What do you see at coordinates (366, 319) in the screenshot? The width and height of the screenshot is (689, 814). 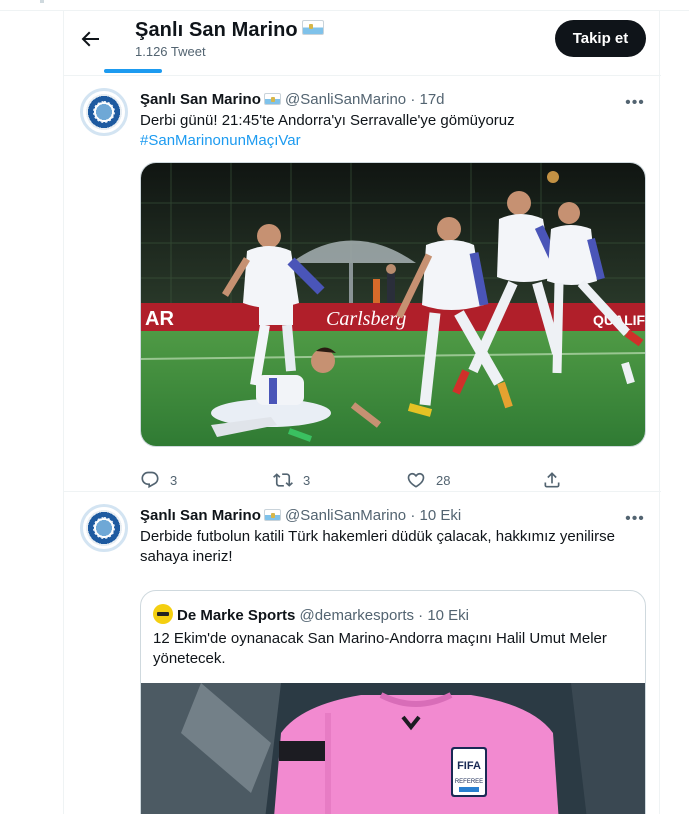 I see `board-text-center: Carlsberg` at bounding box center [366, 319].